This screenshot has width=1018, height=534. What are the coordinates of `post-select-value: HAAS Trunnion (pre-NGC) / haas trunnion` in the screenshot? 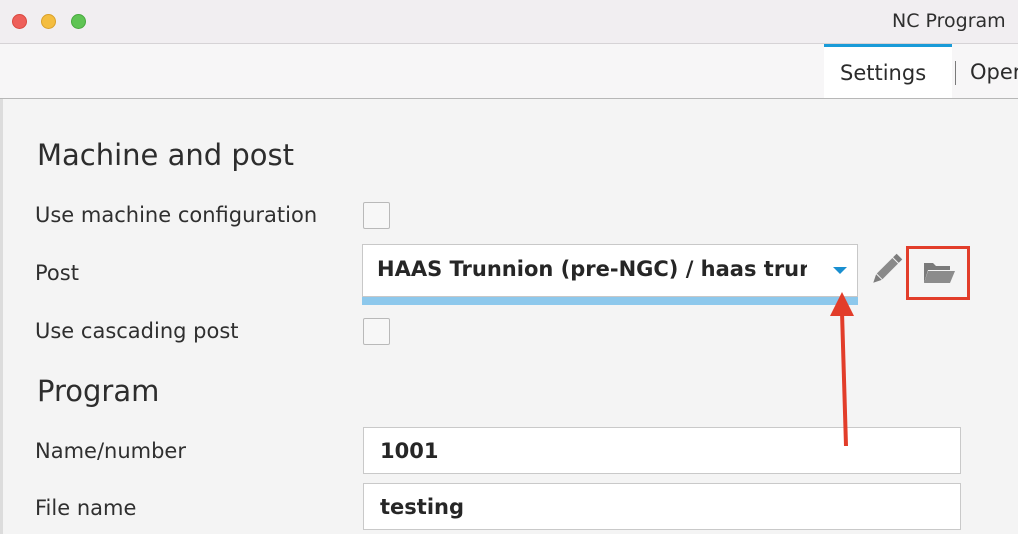 It's located at (592, 269).